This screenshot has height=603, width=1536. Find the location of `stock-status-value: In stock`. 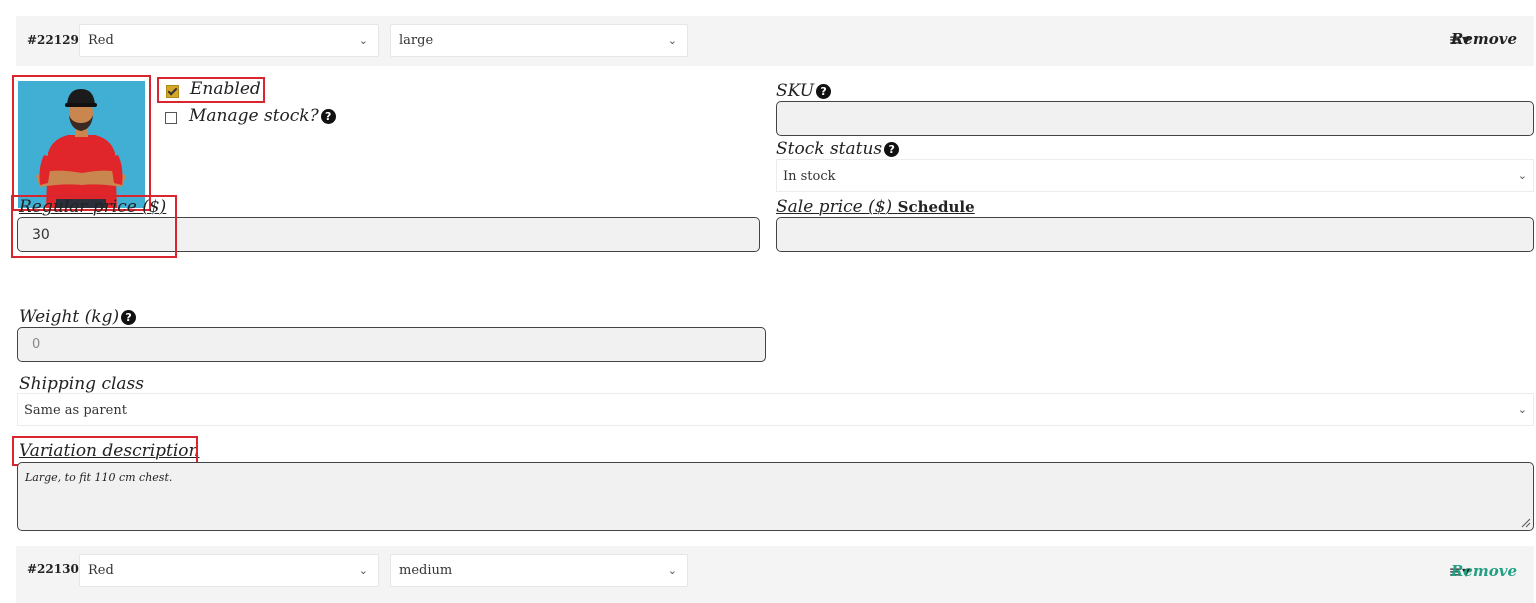

stock-status-value: In stock is located at coordinates (809, 176).